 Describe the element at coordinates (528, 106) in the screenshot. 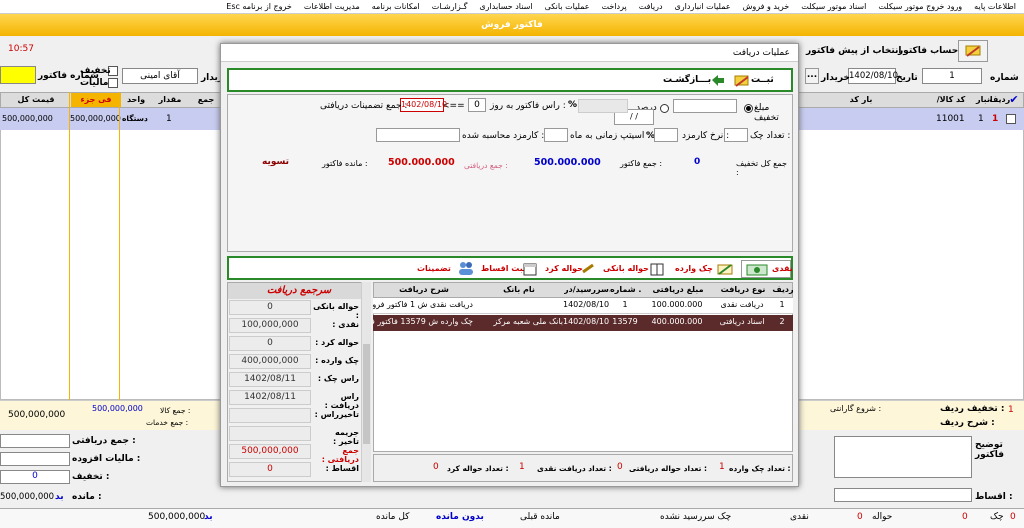

I see `due-label: راس فاکتور به روز :` at that location.